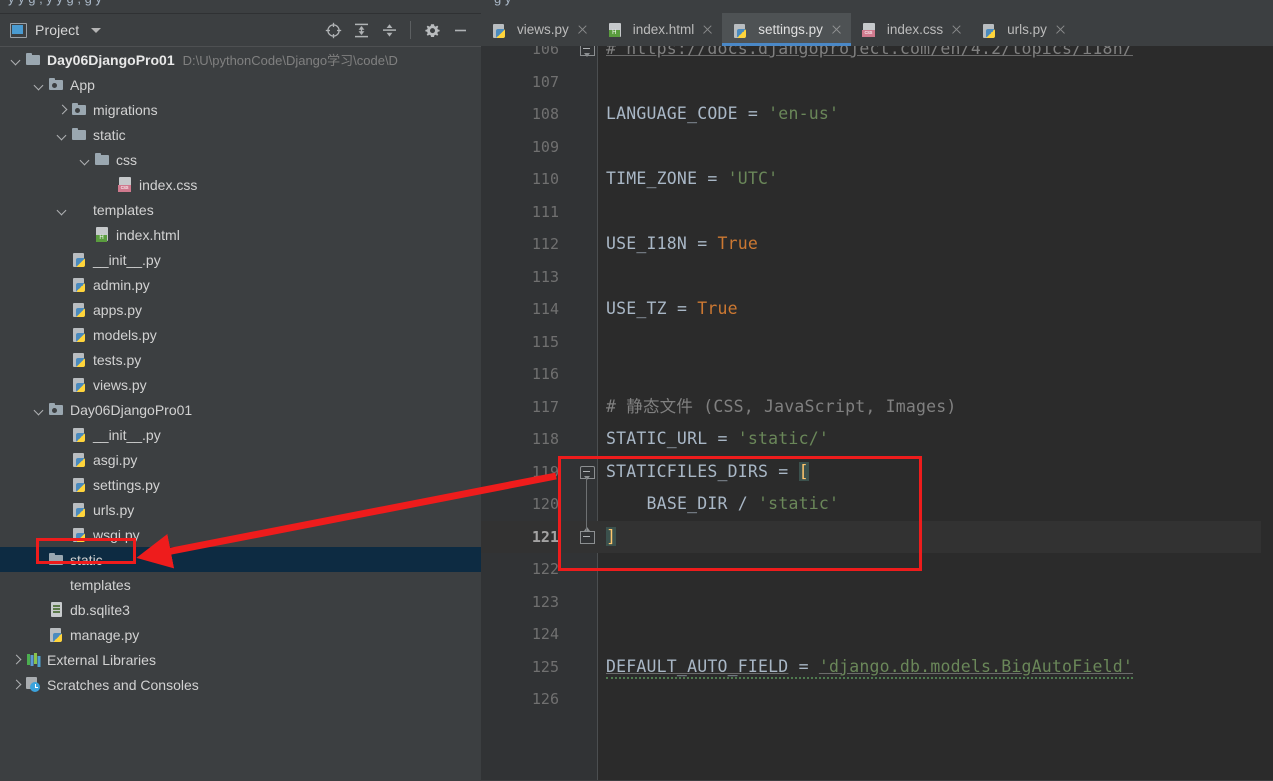  I want to click on tree-row-asgi-py: asgi.py, so click(240, 459).